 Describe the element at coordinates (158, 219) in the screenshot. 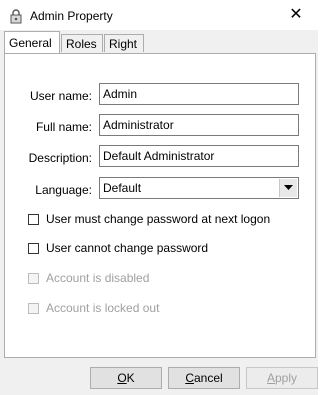

I see `must-change-password-label: User must change password at next logon` at that location.